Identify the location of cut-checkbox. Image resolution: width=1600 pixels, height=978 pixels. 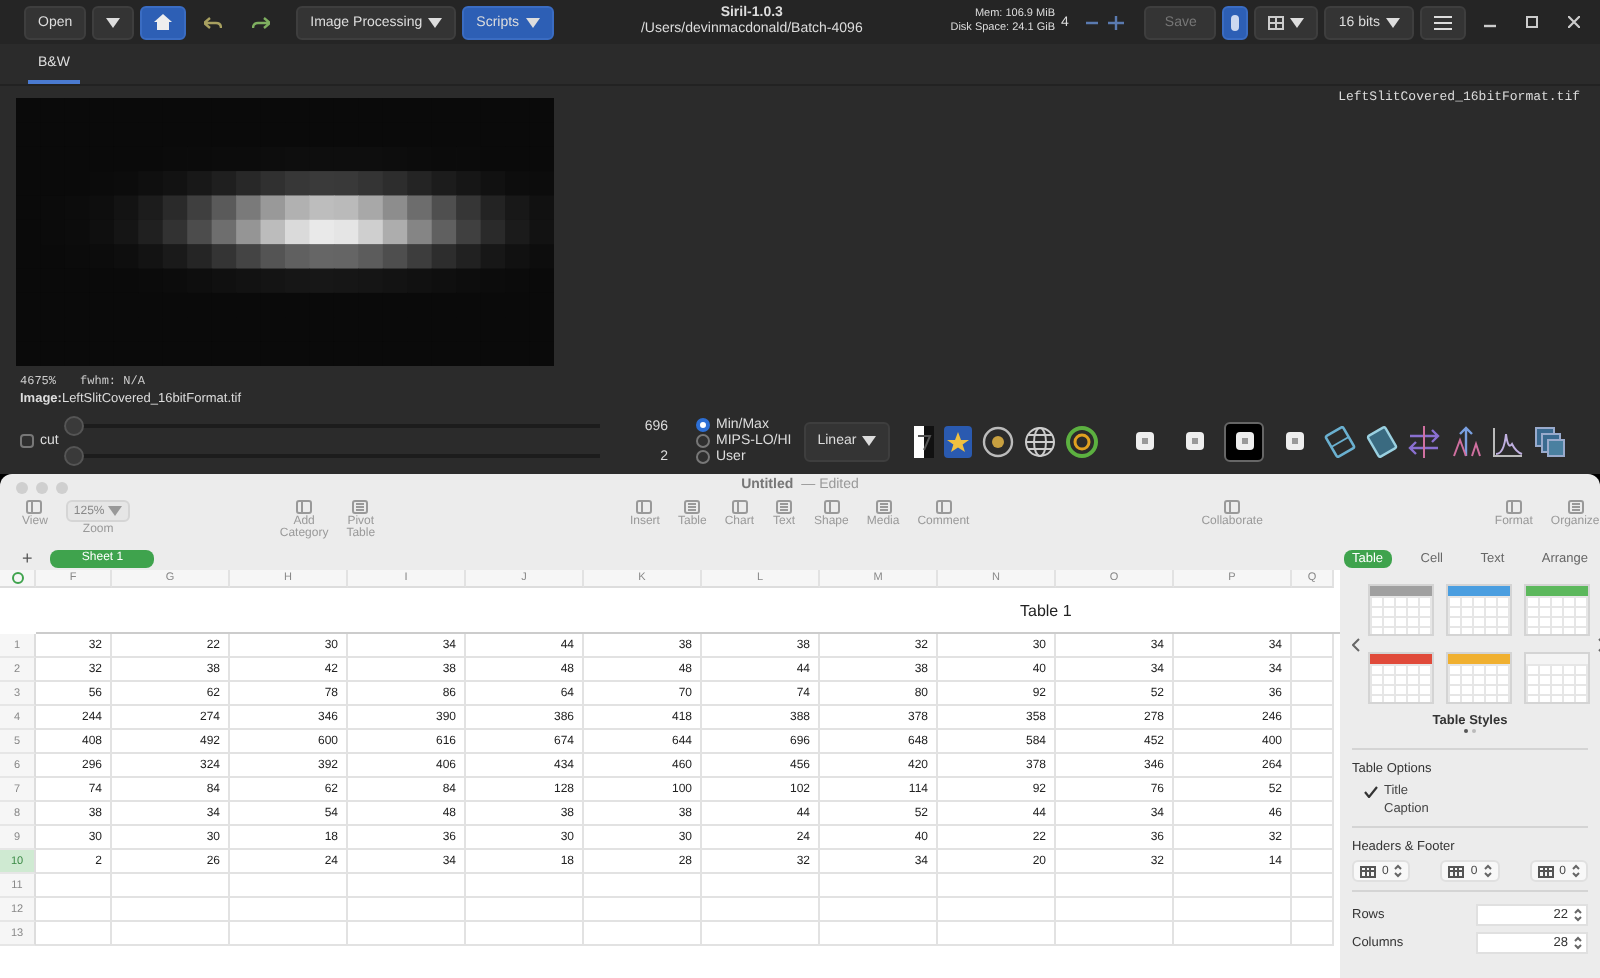
(27, 441).